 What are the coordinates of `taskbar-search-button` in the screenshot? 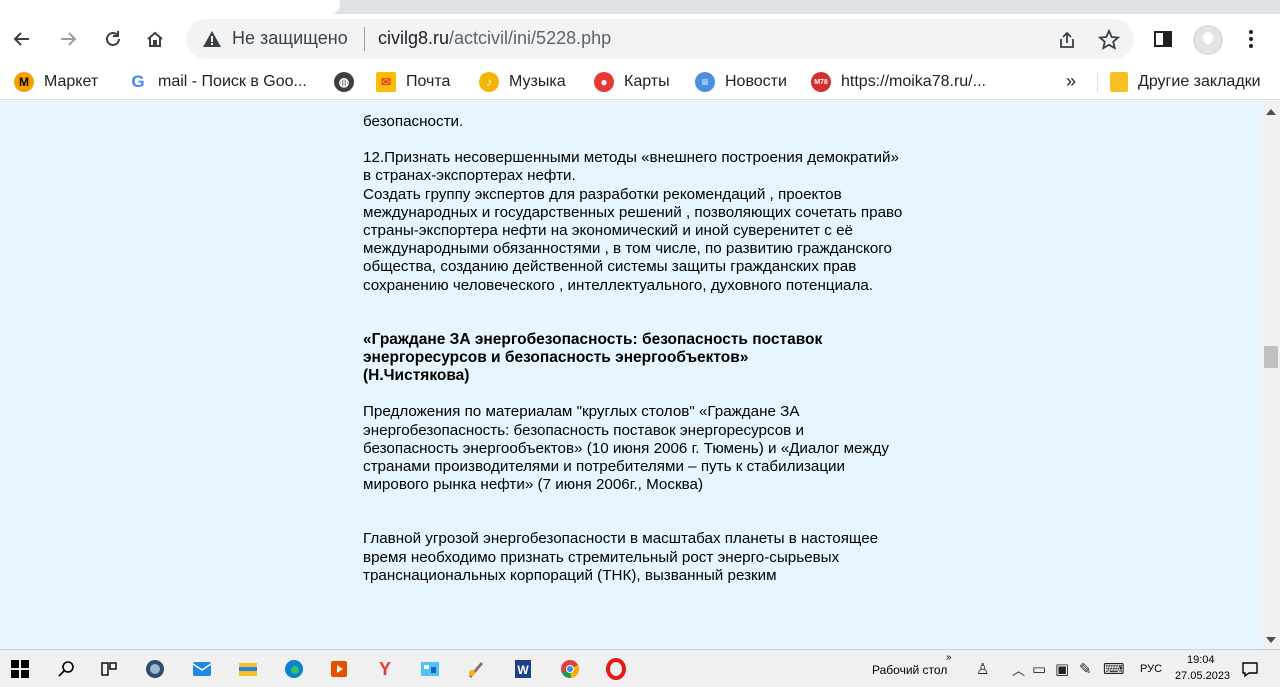 It's located at (66, 669).